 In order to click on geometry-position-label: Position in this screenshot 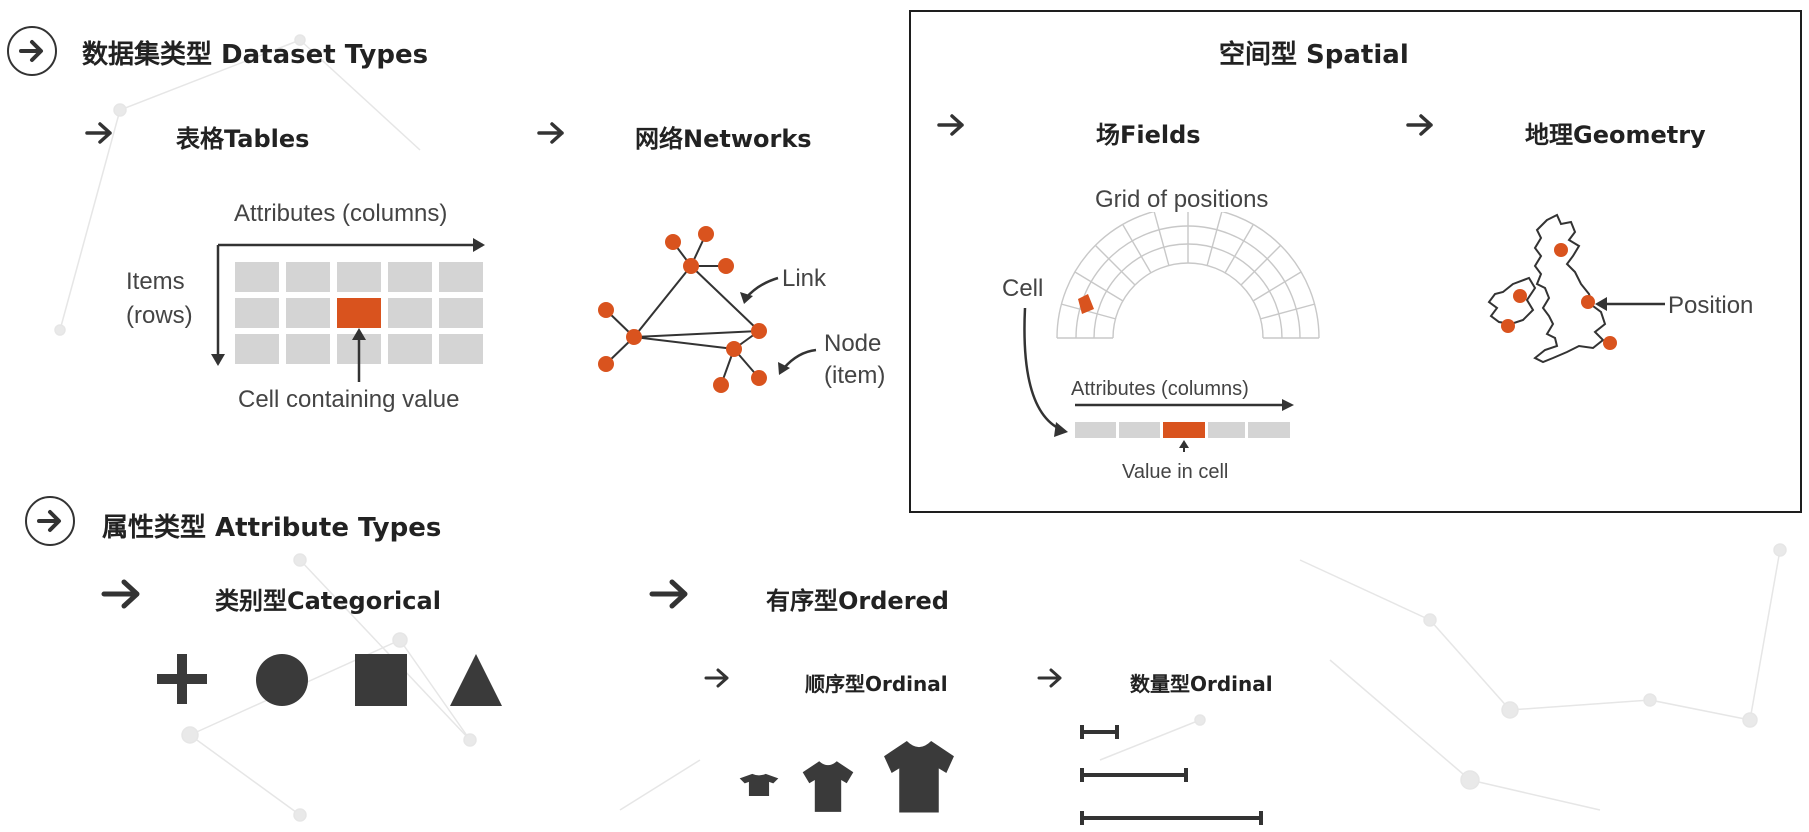, I will do `click(1711, 305)`.